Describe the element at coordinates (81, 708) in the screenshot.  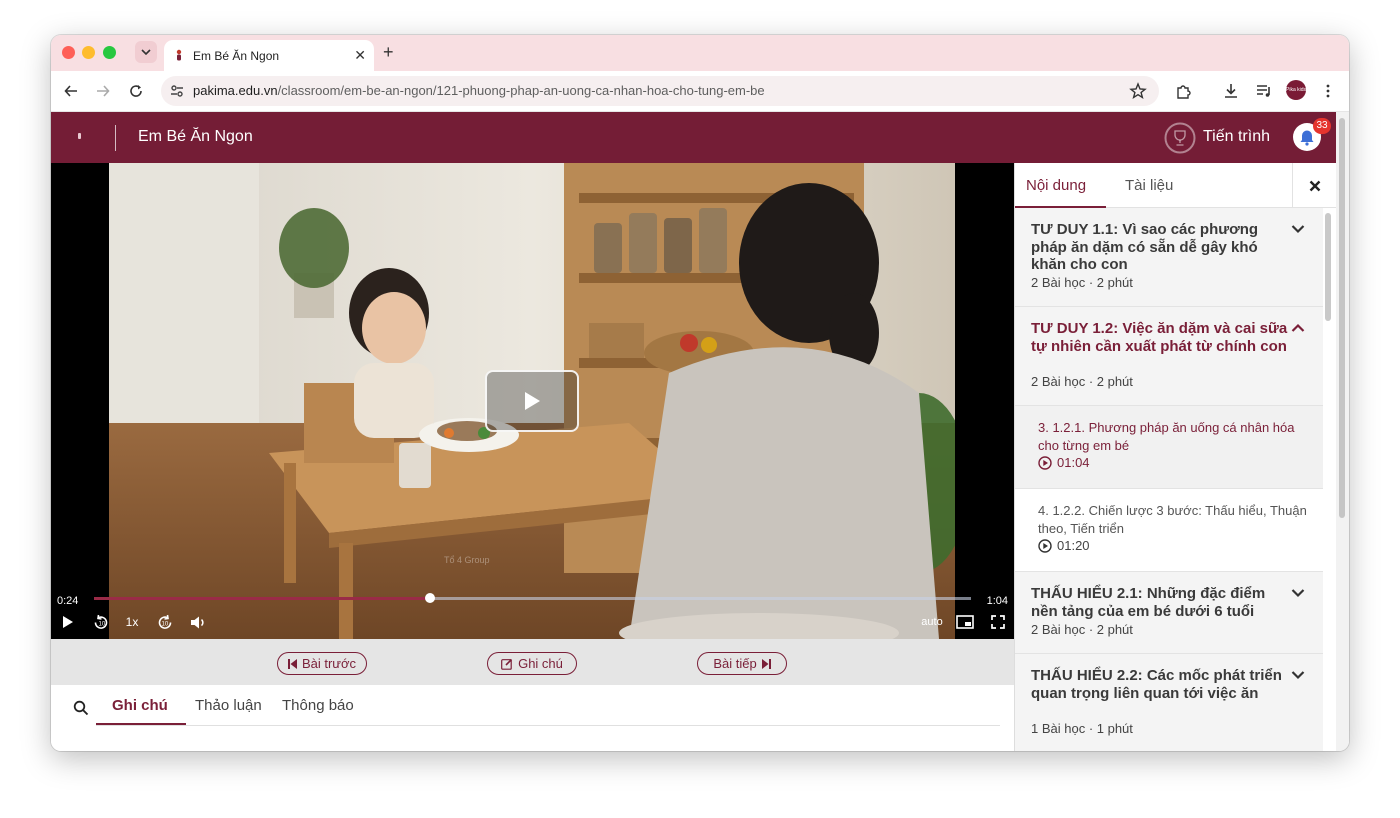
I see `search-icon` at that location.